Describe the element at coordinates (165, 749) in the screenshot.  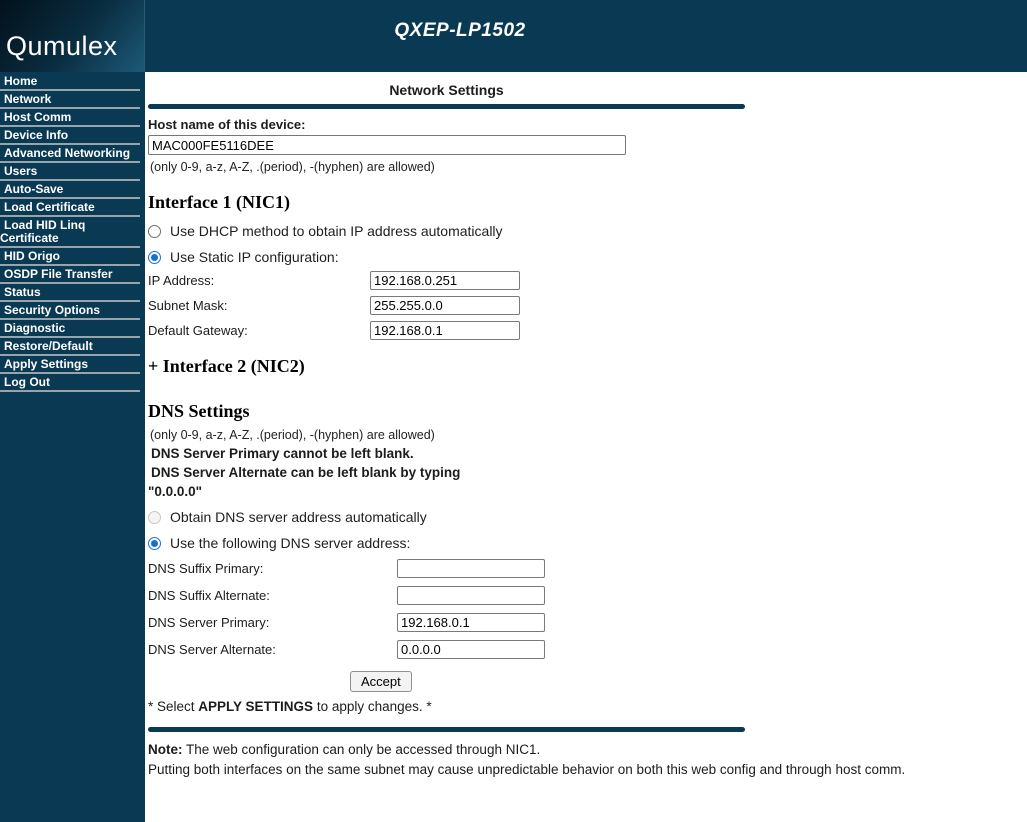
I see `footer-note-label: Note:` at that location.